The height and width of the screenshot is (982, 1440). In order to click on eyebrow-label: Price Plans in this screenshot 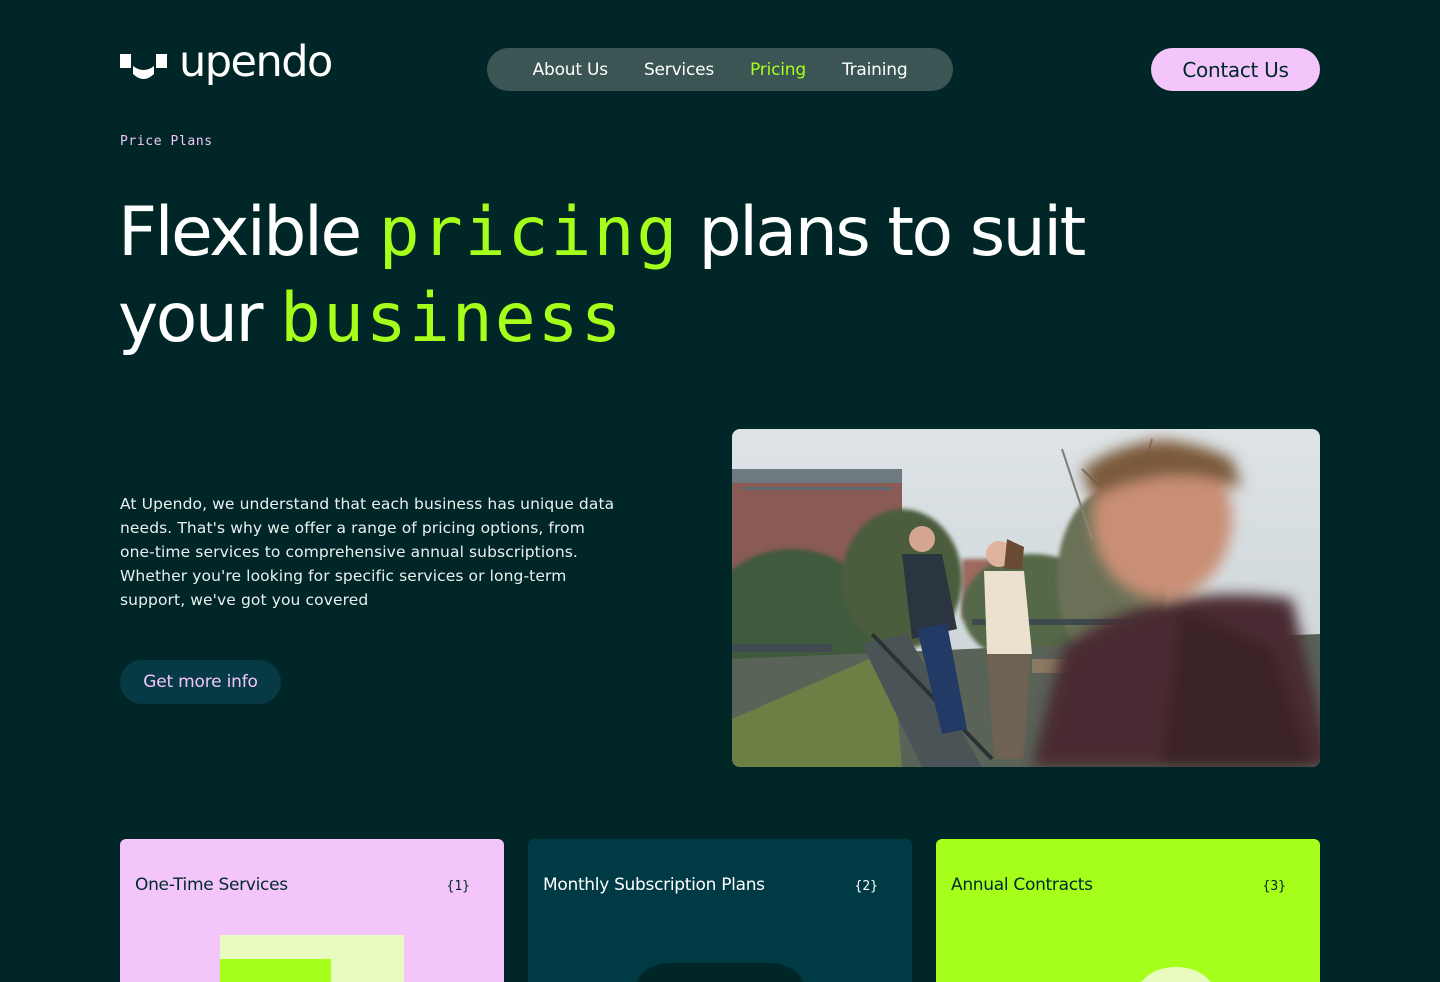, I will do `click(166, 141)`.